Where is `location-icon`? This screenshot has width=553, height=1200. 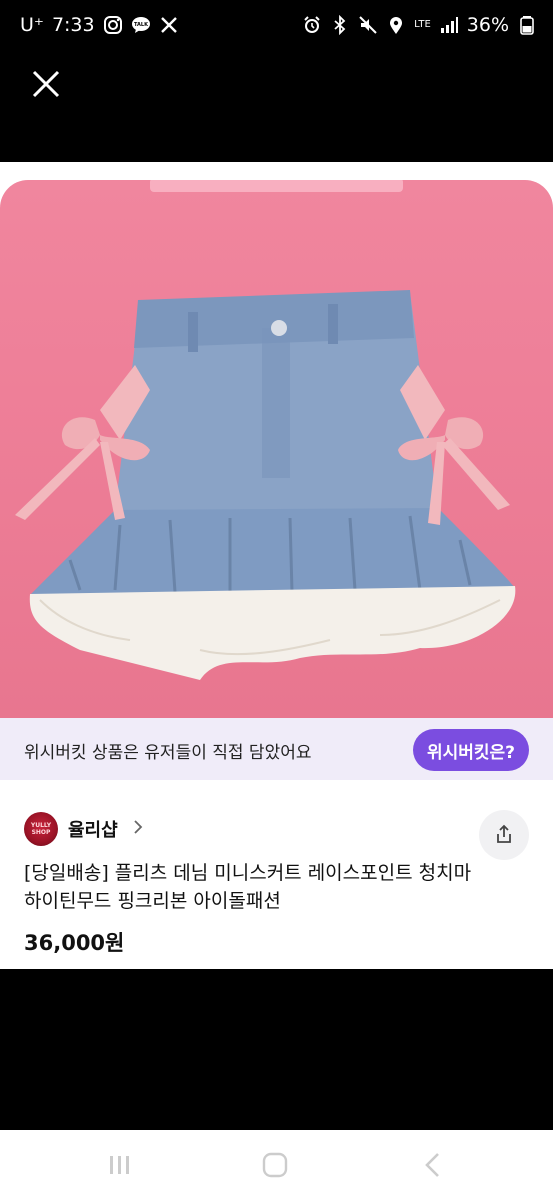
location-icon is located at coordinates (396, 25).